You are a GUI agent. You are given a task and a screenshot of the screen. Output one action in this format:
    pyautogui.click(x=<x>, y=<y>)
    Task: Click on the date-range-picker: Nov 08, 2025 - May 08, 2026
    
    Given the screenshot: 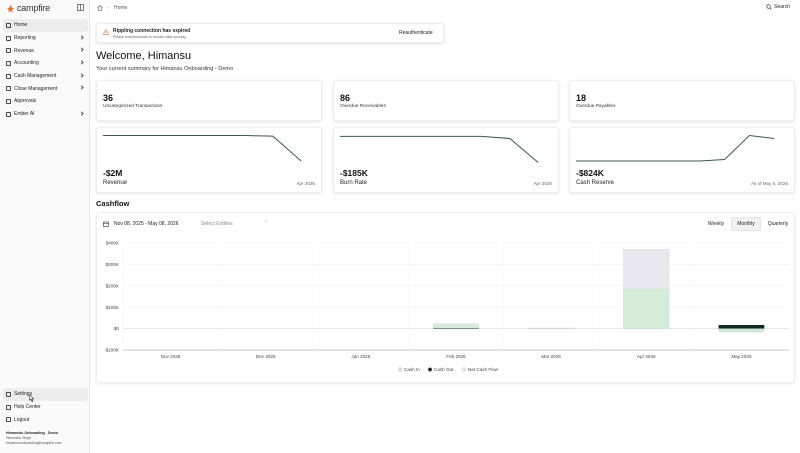 What is the action you would take?
    pyautogui.click(x=146, y=224)
    